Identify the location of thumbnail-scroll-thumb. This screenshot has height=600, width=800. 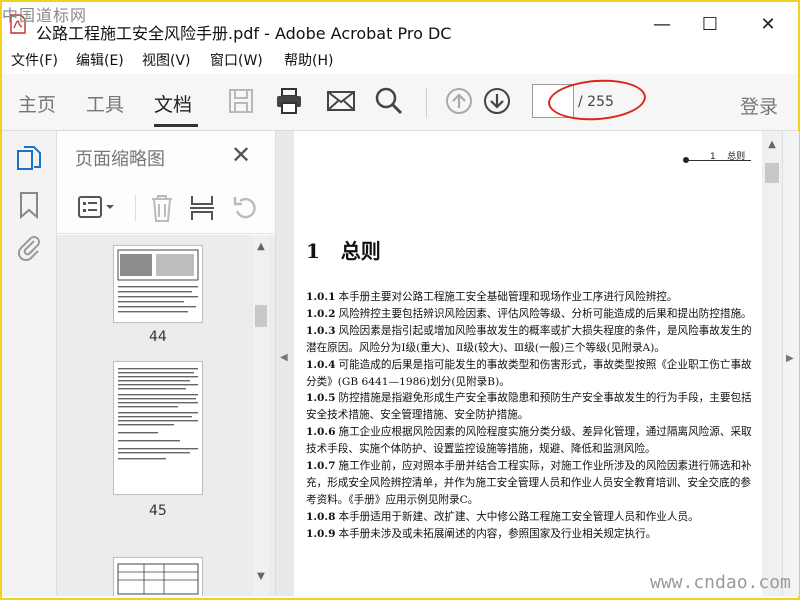
(261, 316).